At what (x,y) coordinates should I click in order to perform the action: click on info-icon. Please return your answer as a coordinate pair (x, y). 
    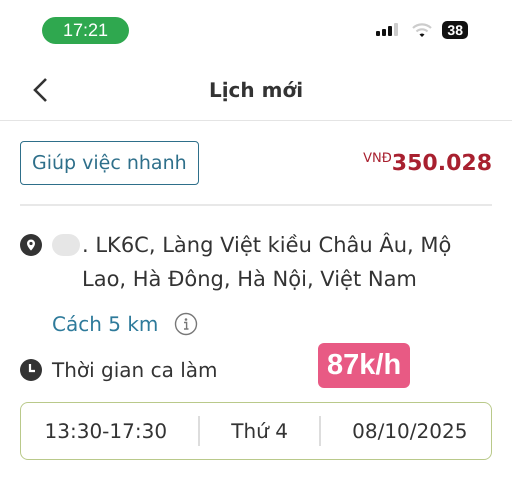
    Looking at the image, I should click on (186, 324).